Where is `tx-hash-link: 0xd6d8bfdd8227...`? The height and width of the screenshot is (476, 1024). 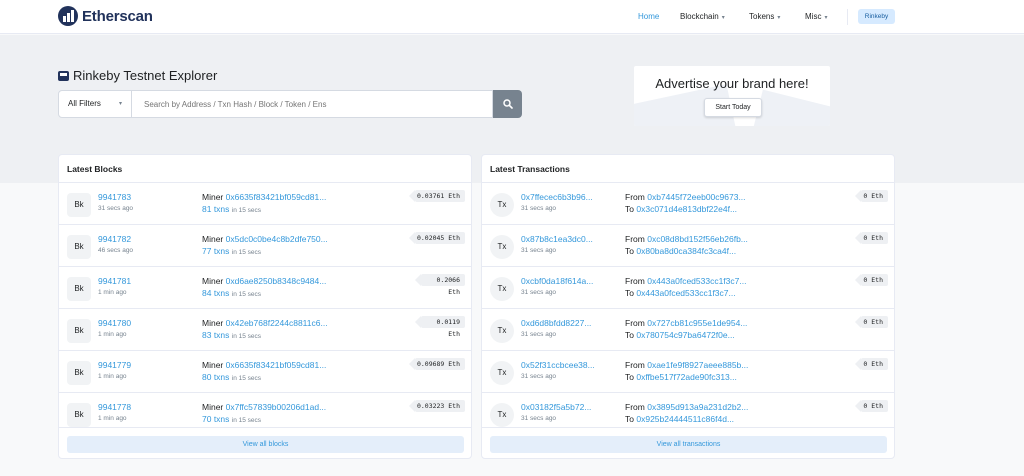
tx-hash-link: 0xd6d8bfdd8227... is located at coordinates (556, 323).